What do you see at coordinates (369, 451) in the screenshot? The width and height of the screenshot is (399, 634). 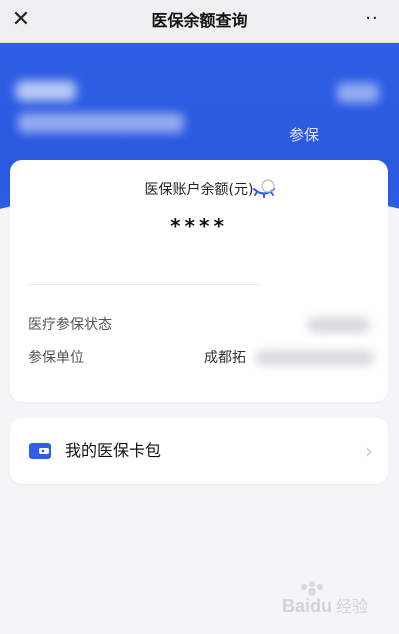 I see `chevron-right-icon: ›` at bounding box center [369, 451].